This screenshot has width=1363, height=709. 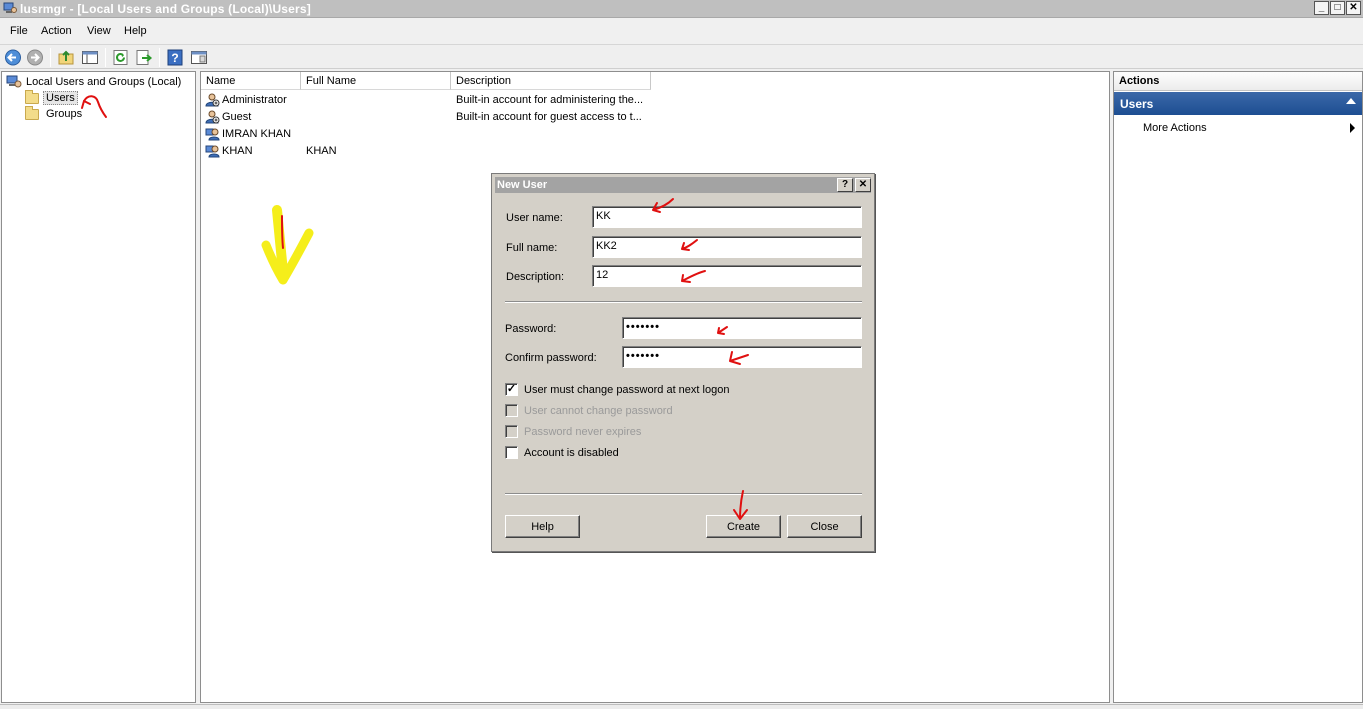 What do you see at coordinates (598, 410) in the screenshot?
I see `checkbox-label: User cannot change password` at bounding box center [598, 410].